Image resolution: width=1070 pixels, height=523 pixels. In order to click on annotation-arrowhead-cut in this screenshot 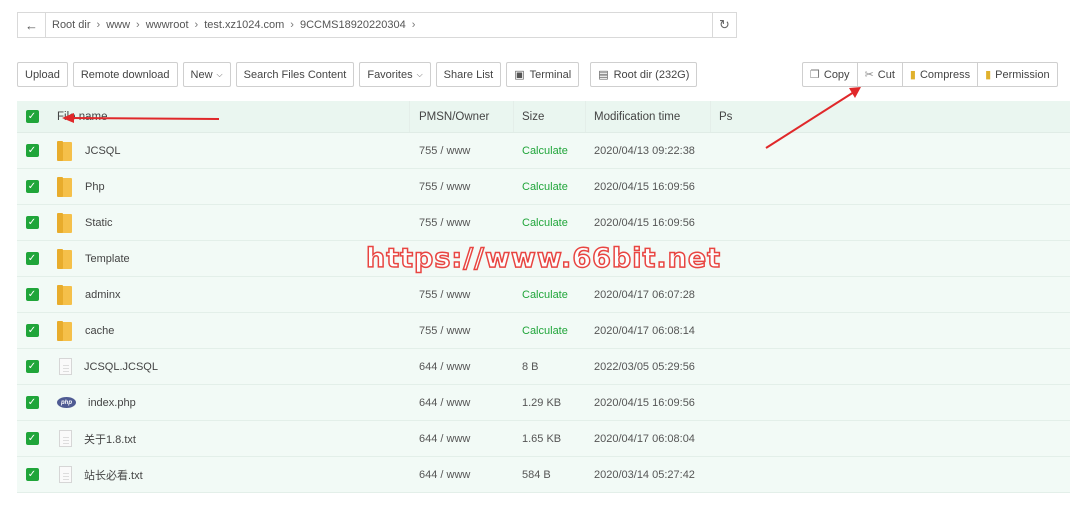, I will do `click(855, 92)`.